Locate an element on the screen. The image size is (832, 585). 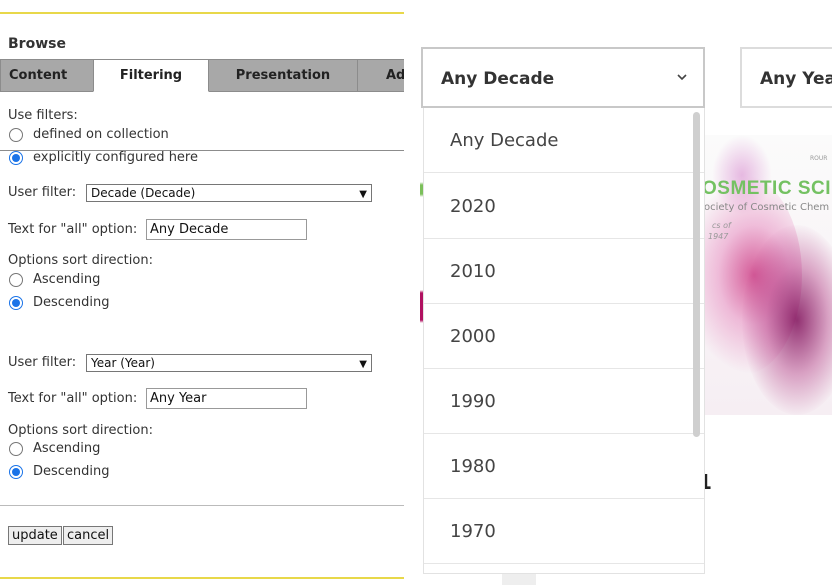
cover-title: OSMETIC SCIE is located at coordinates (767, 188).